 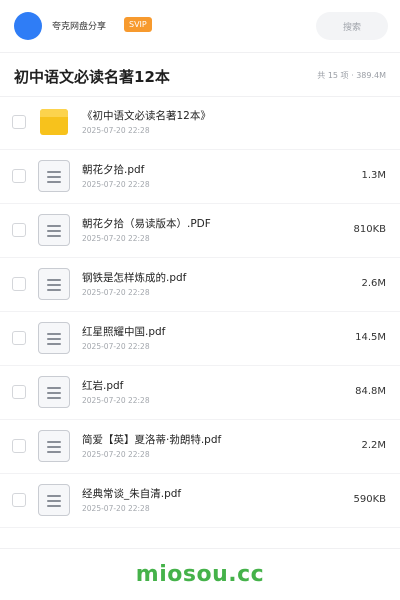 I want to click on file-size: 810KB, so click(x=369, y=229).